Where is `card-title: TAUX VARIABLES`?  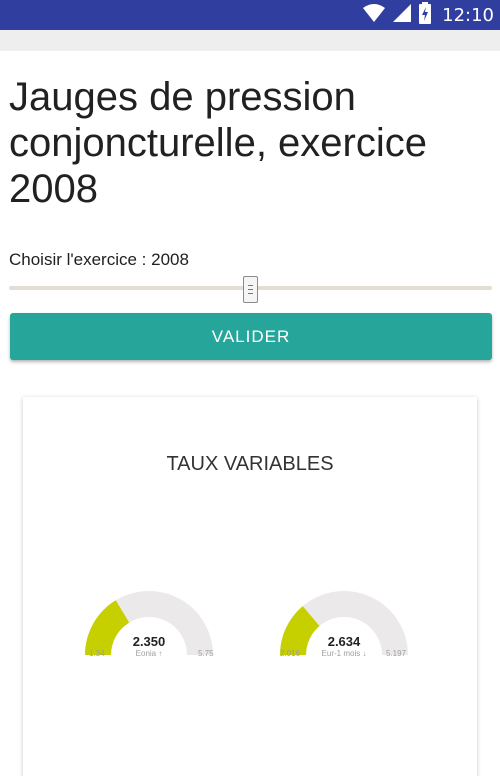
card-title: TAUX VARIABLES is located at coordinates (250, 464).